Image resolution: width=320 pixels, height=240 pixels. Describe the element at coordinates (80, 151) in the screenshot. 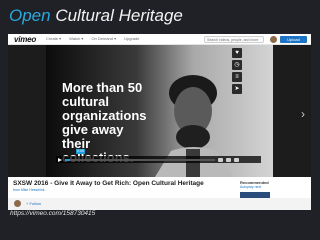

I see `time-badge: 0:05` at that location.